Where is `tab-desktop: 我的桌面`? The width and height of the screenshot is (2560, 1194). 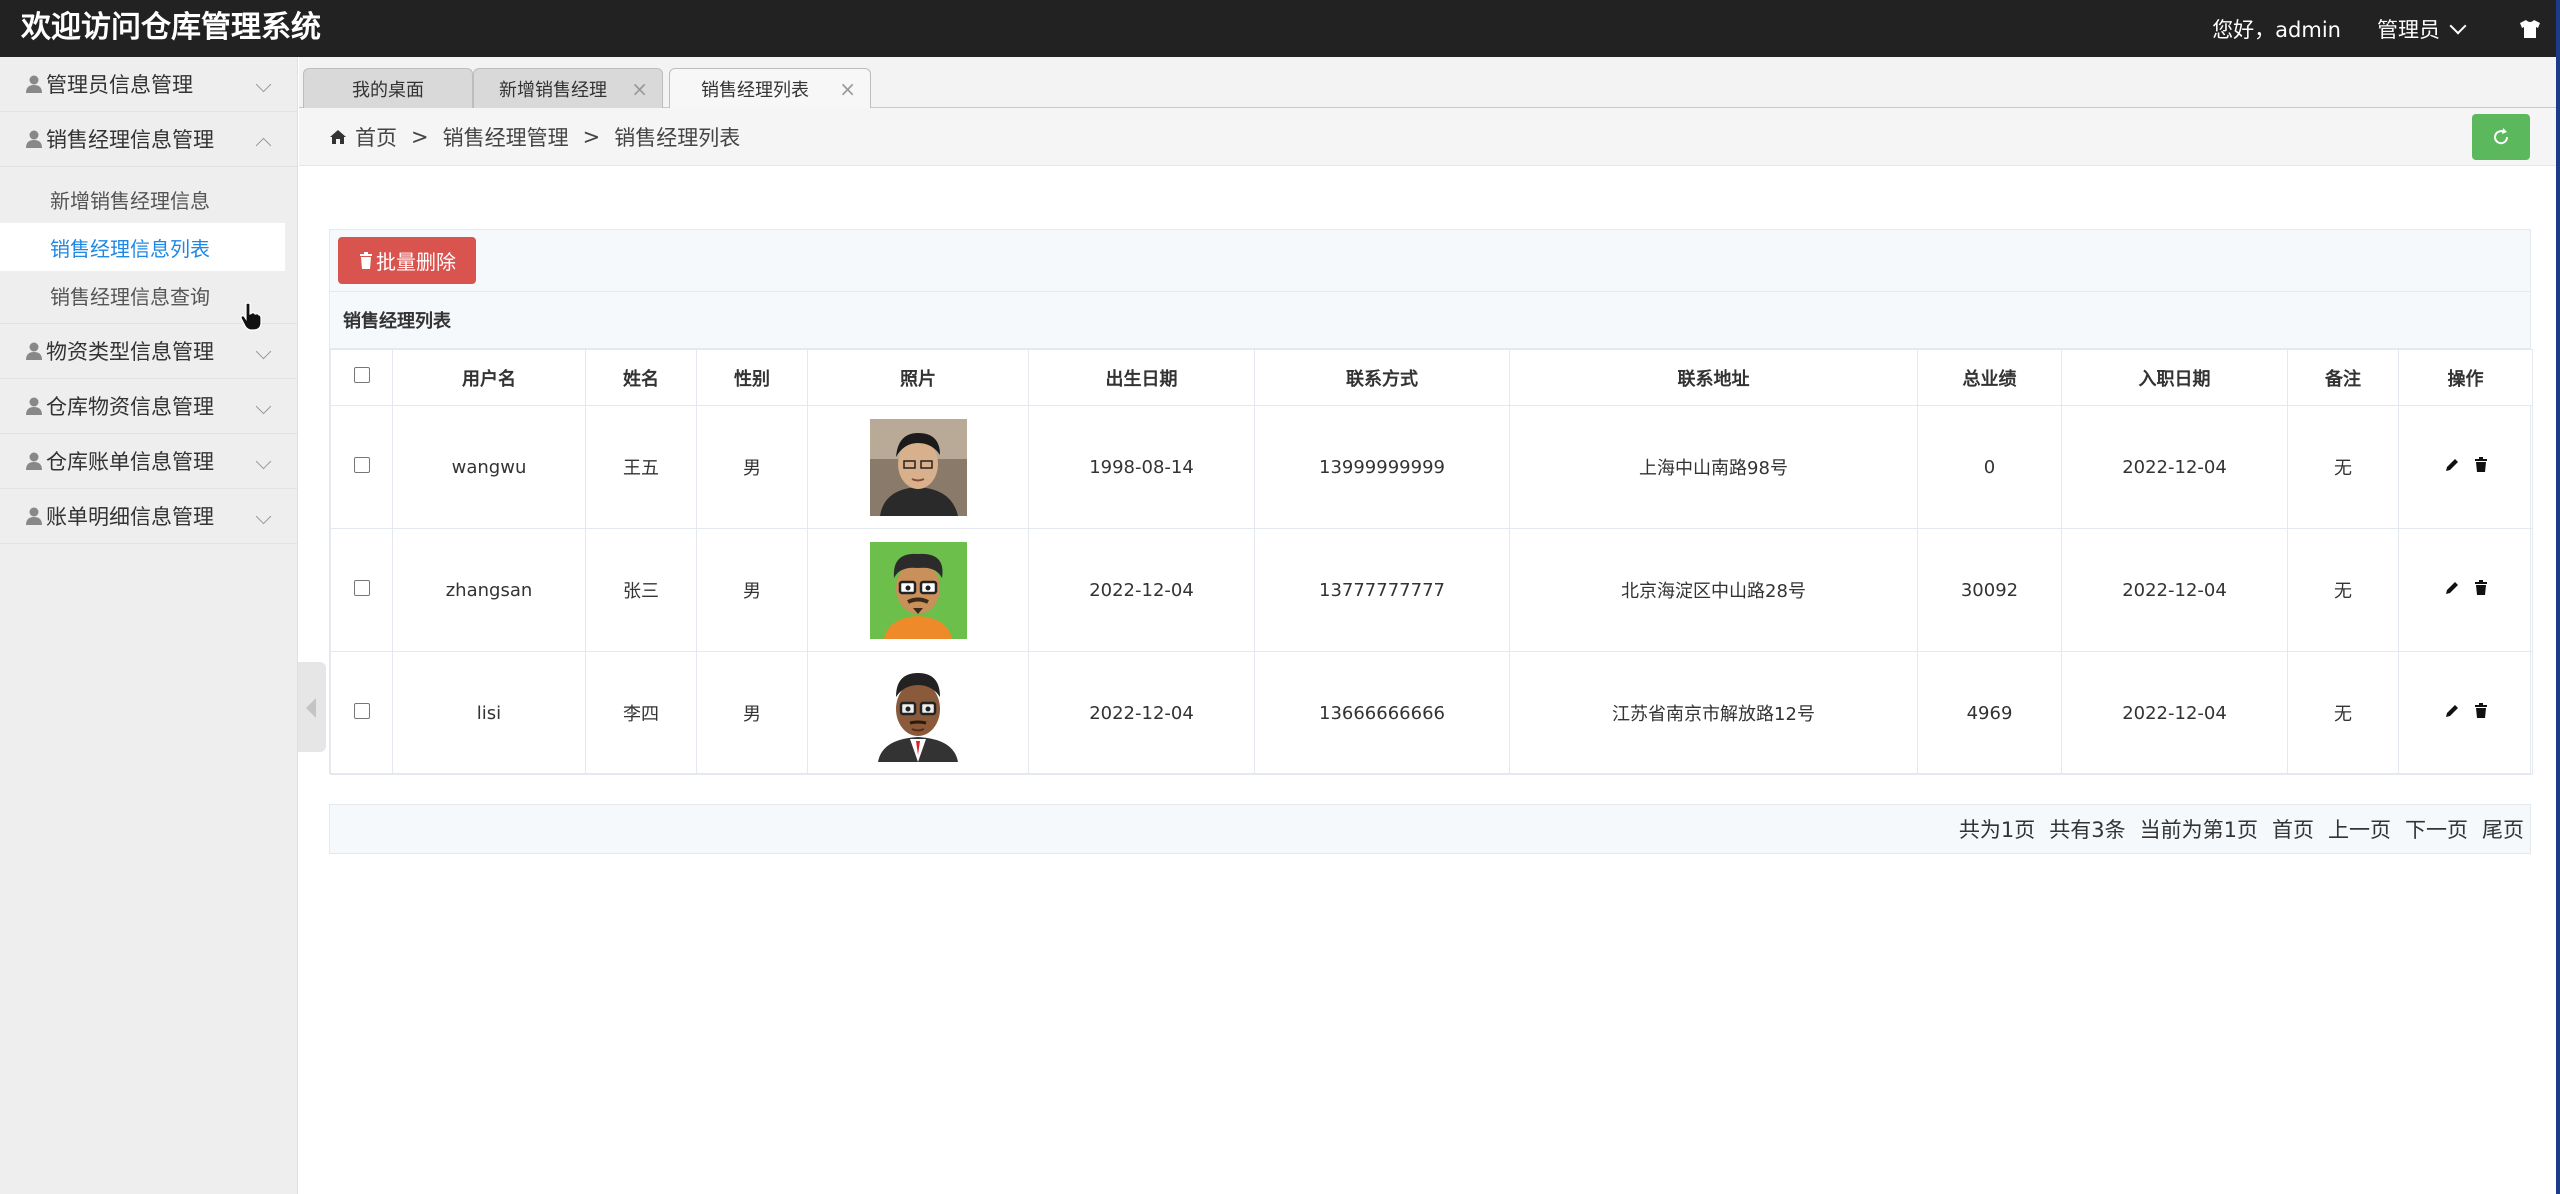 tab-desktop: 我的桌面 is located at coordinates (388, 88).